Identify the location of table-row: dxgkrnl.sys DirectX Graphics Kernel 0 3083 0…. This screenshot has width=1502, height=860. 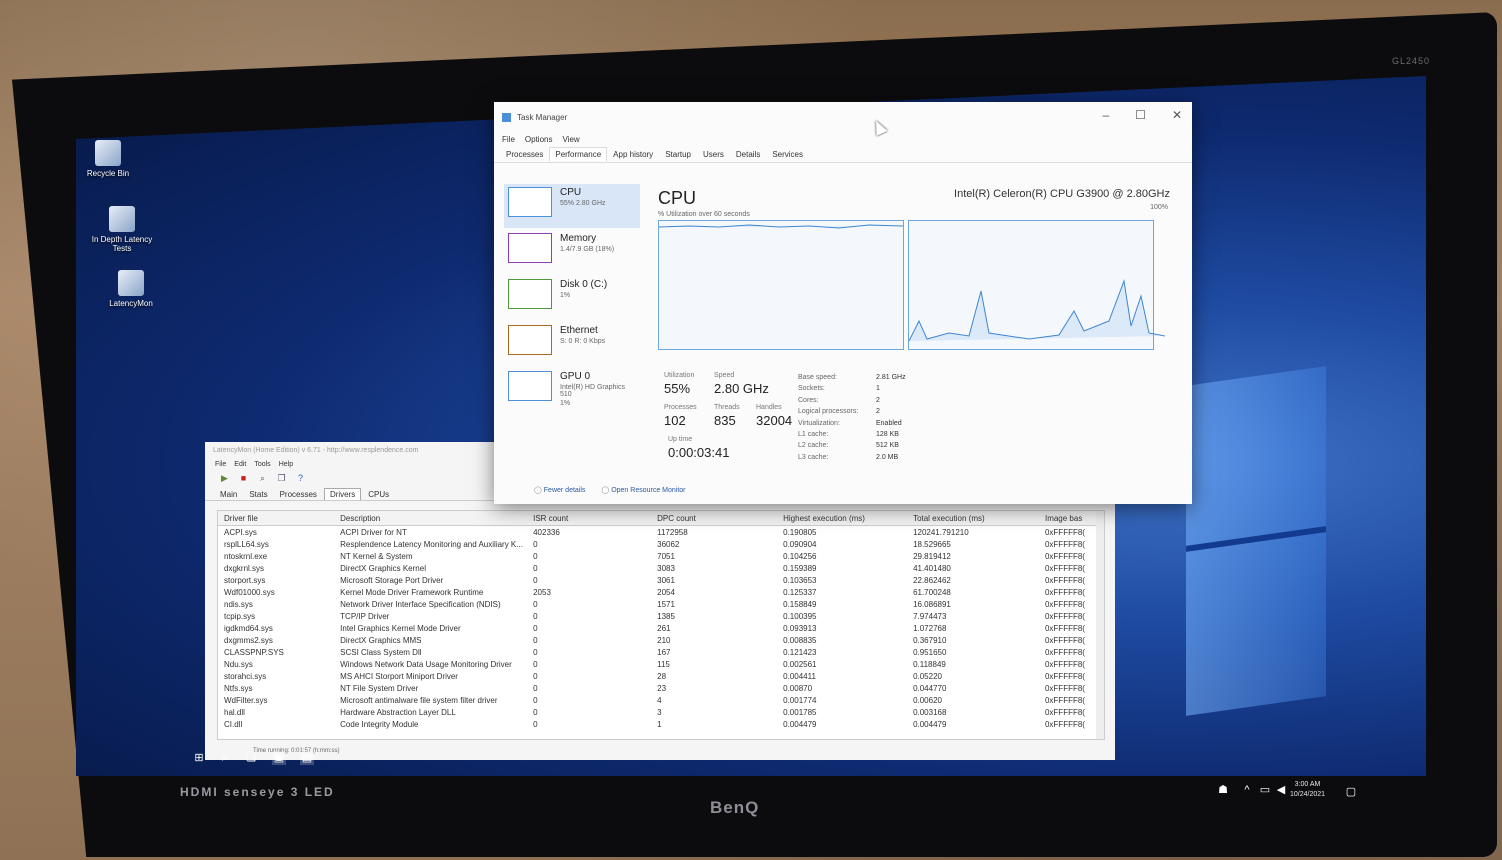
(661, 568).